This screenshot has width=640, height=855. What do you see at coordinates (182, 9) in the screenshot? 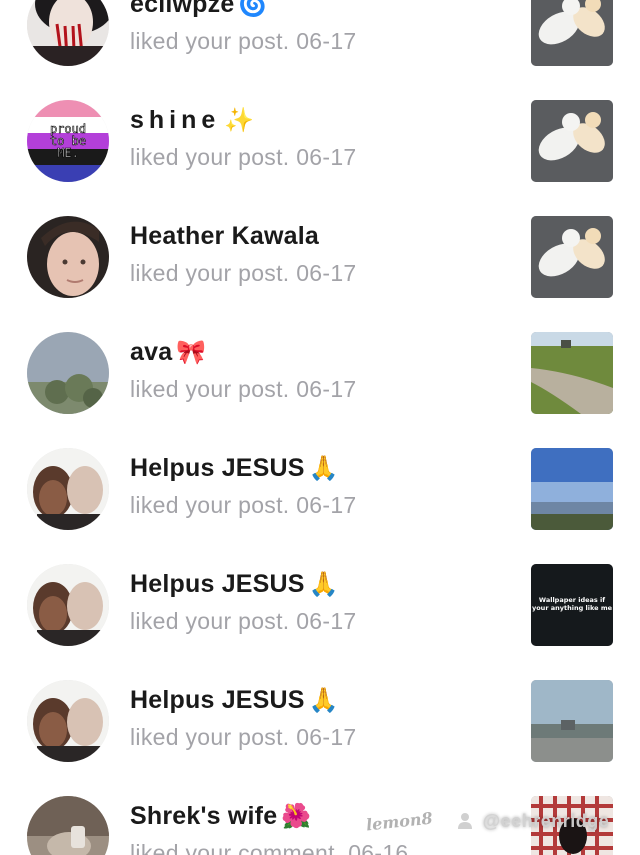
I see `user-name: ecliwpze` at bounding box center [182, 9].